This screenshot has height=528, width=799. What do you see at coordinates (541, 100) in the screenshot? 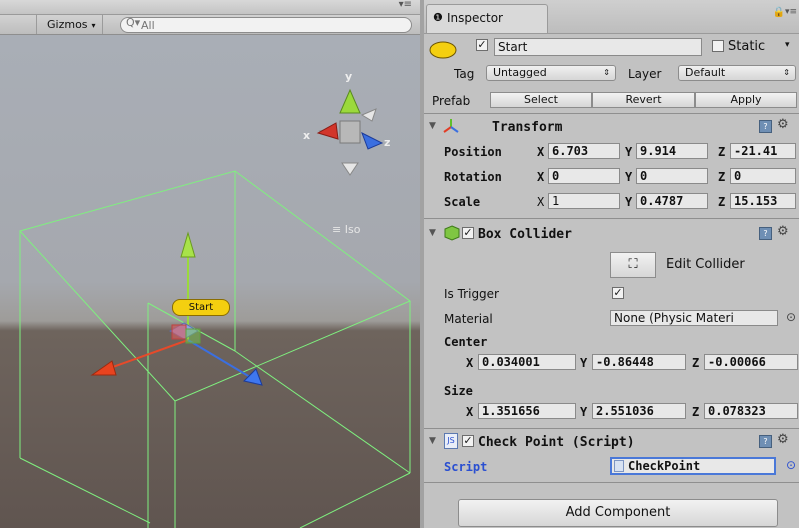
I see `prefab-select-button: Select` at bounding box center [541, 100].